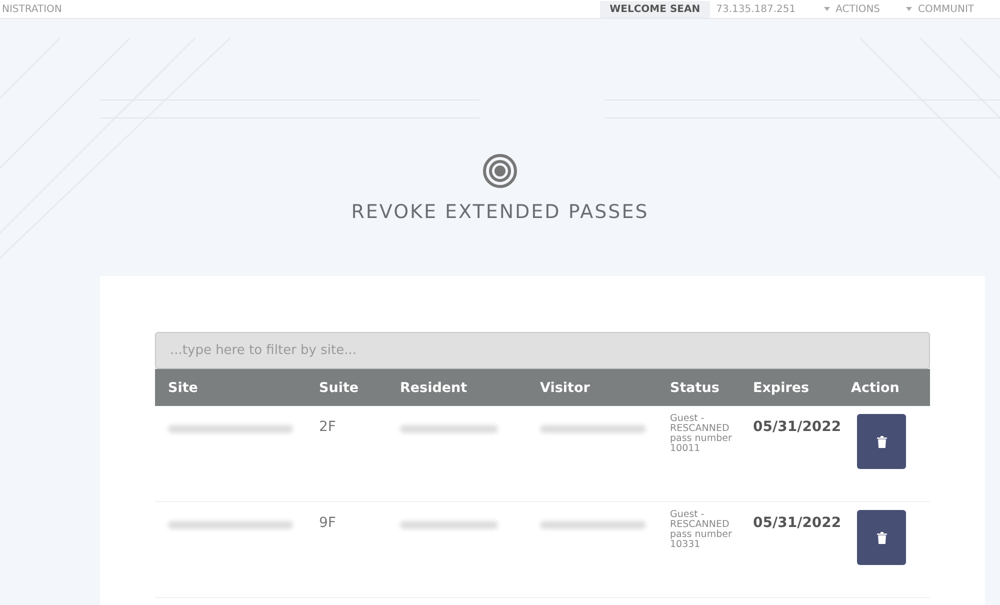 This screenshot has width=1000, height=605. I want to click on status-text: Guest - RESCANNED pass number 10011, so click(701, 434).